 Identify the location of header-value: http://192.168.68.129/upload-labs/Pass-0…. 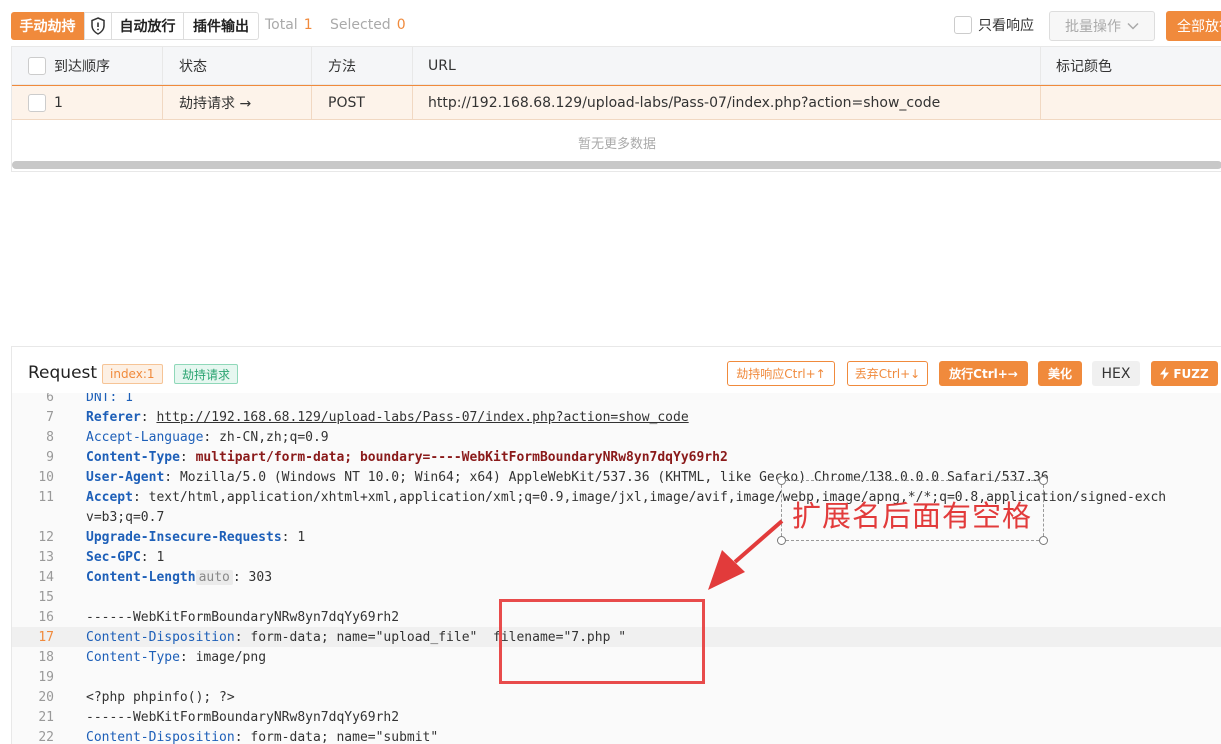
(422, 417).